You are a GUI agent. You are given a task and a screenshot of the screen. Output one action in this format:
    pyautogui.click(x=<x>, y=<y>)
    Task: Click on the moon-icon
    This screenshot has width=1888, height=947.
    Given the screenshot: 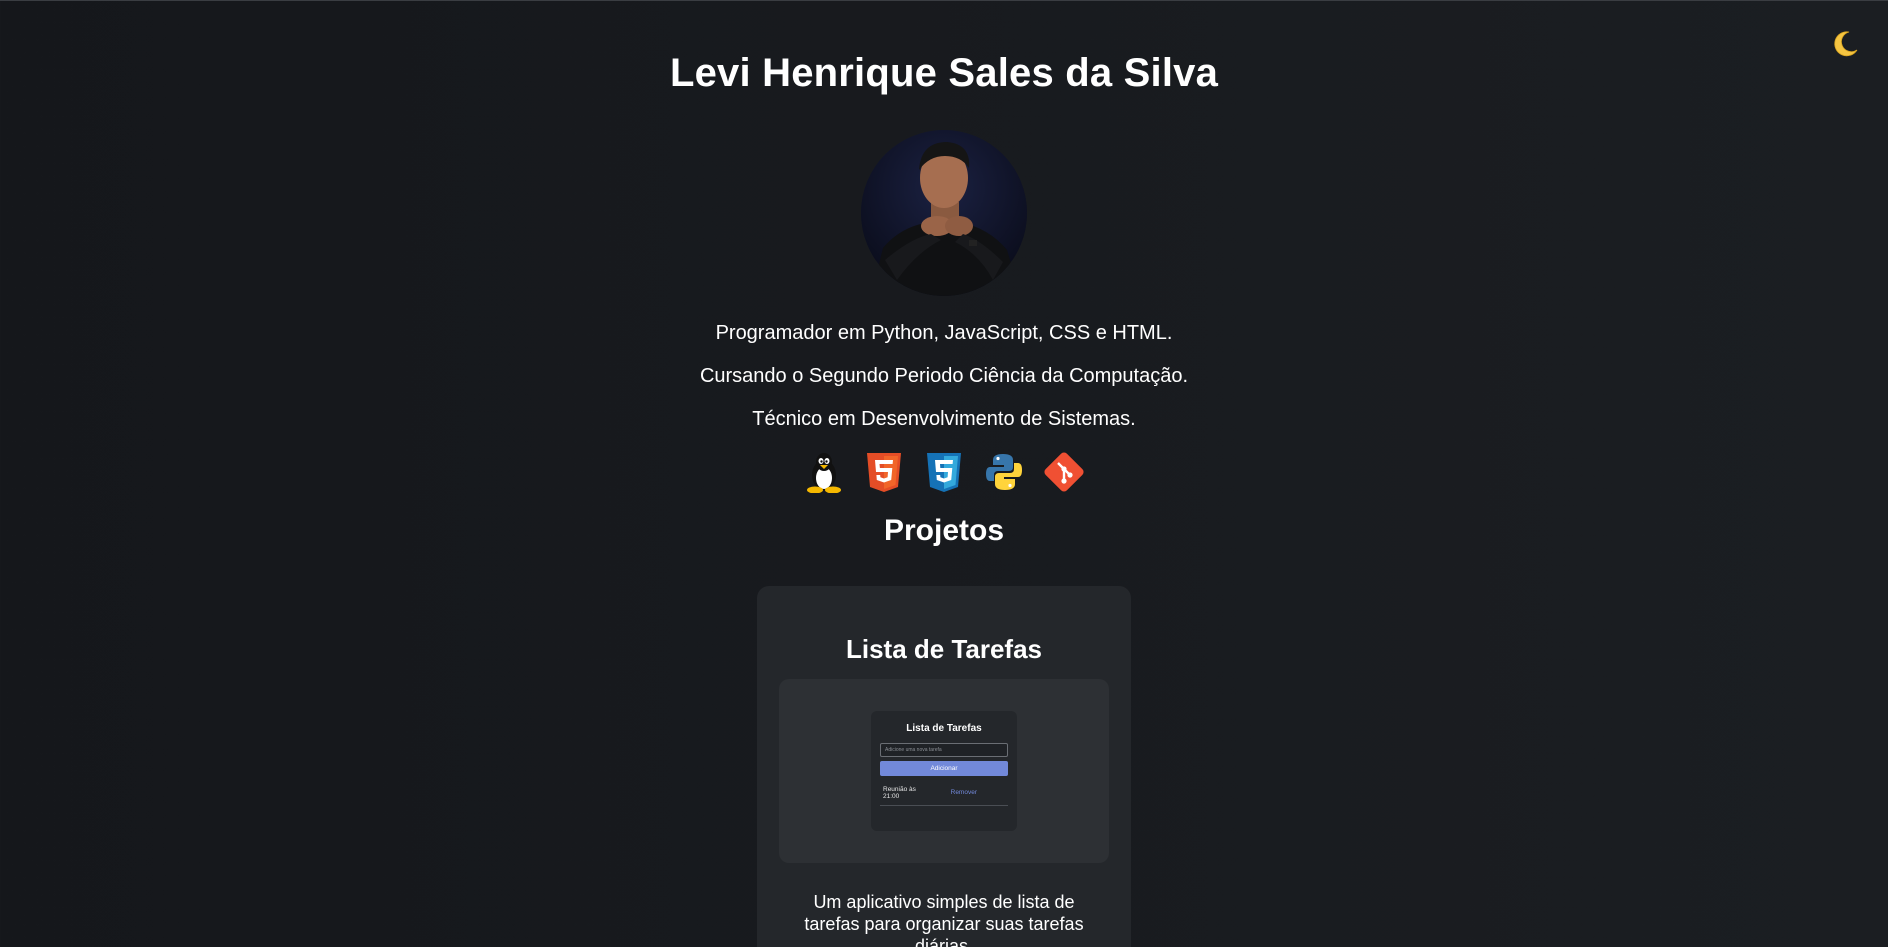 What is the action you would take?
    pyautogui.click(x=1846, y=44)
    